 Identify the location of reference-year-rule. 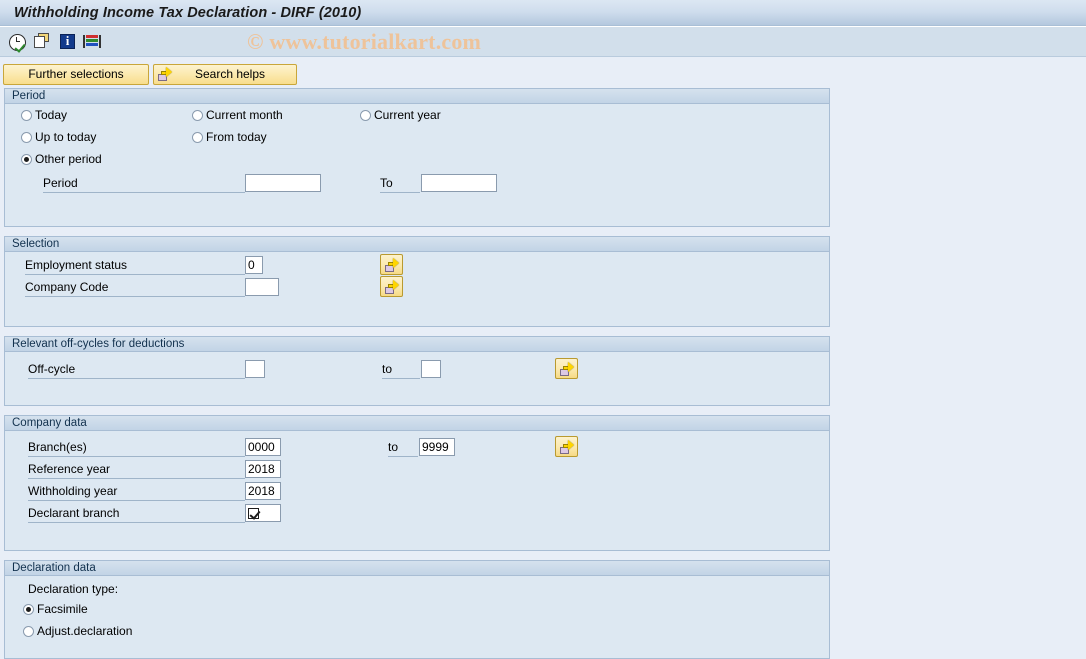
(136, 478).